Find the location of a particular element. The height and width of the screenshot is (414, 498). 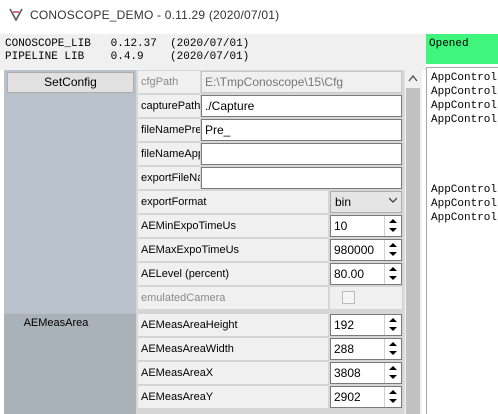

exportfilename-label: exportFileNa is located at coordinates (169, 178).